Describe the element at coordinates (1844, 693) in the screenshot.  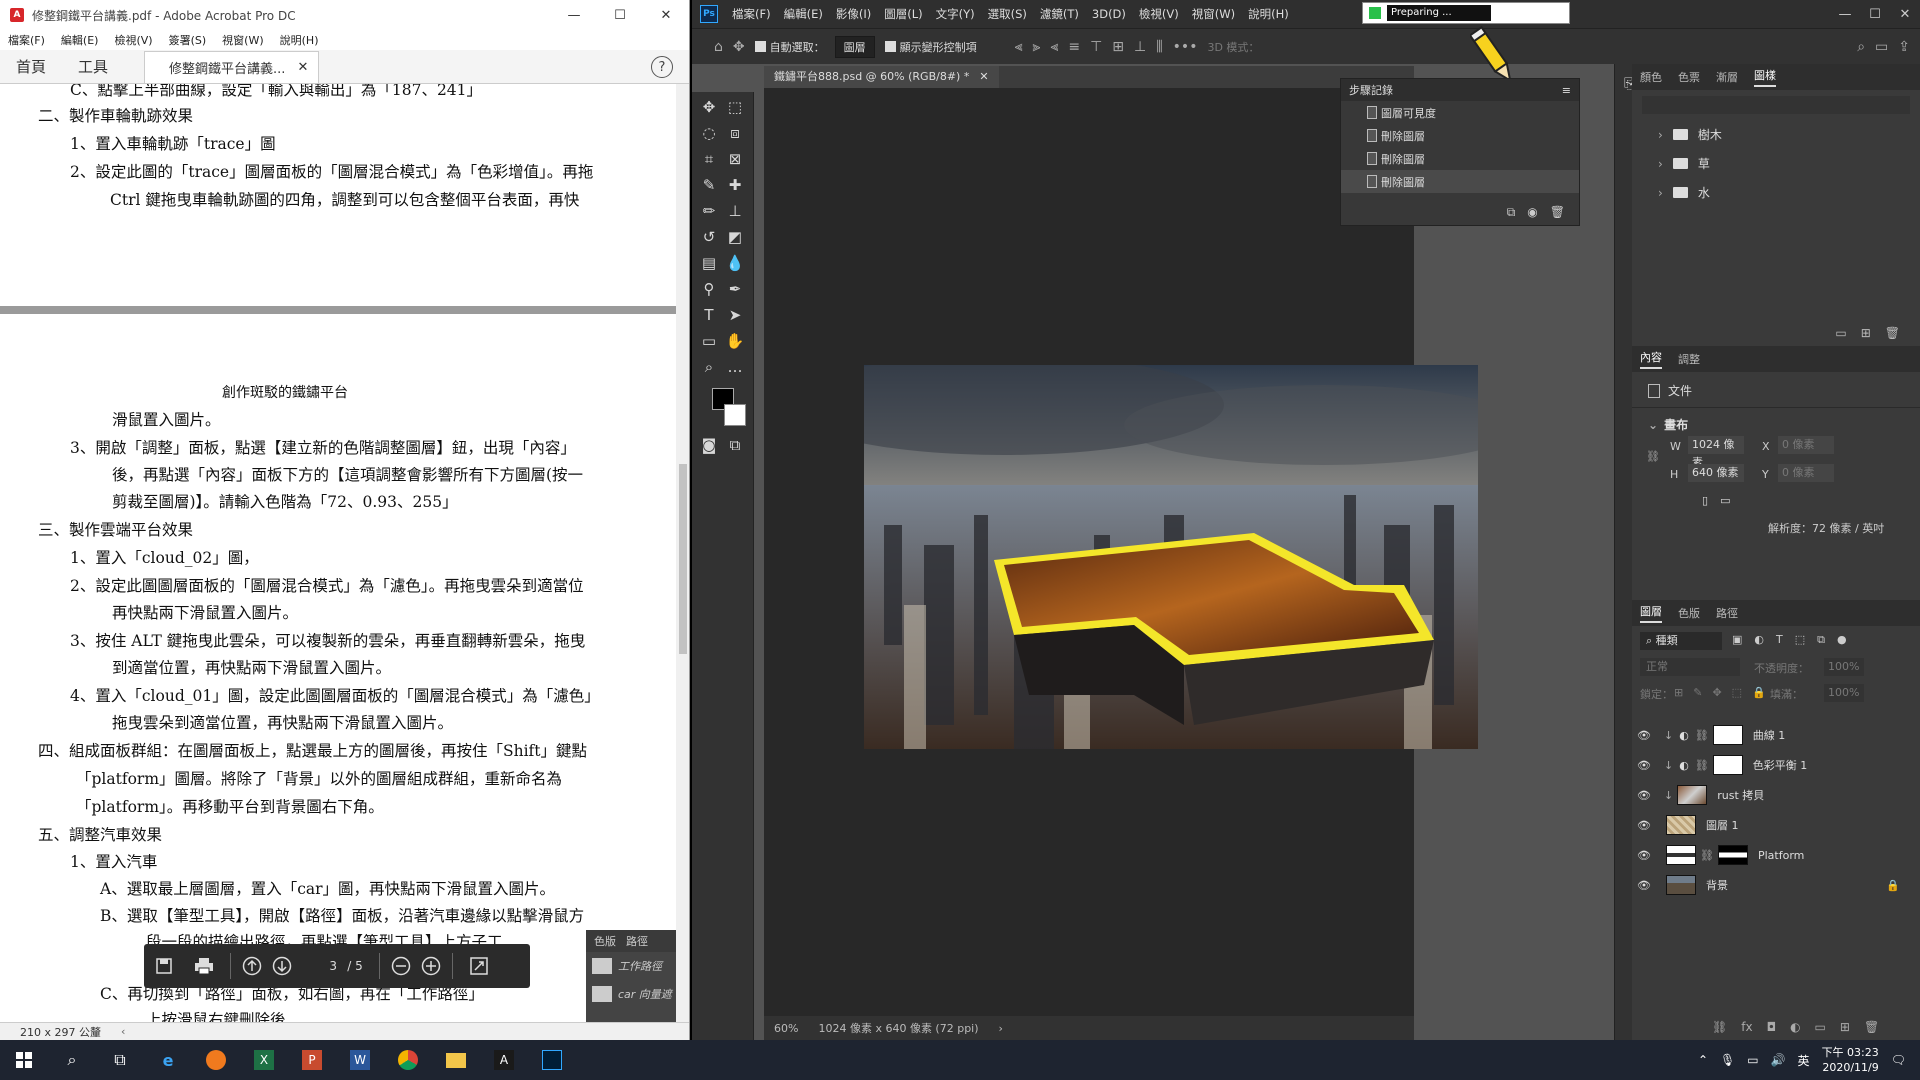
I see `fill-input: 100%` at that location.